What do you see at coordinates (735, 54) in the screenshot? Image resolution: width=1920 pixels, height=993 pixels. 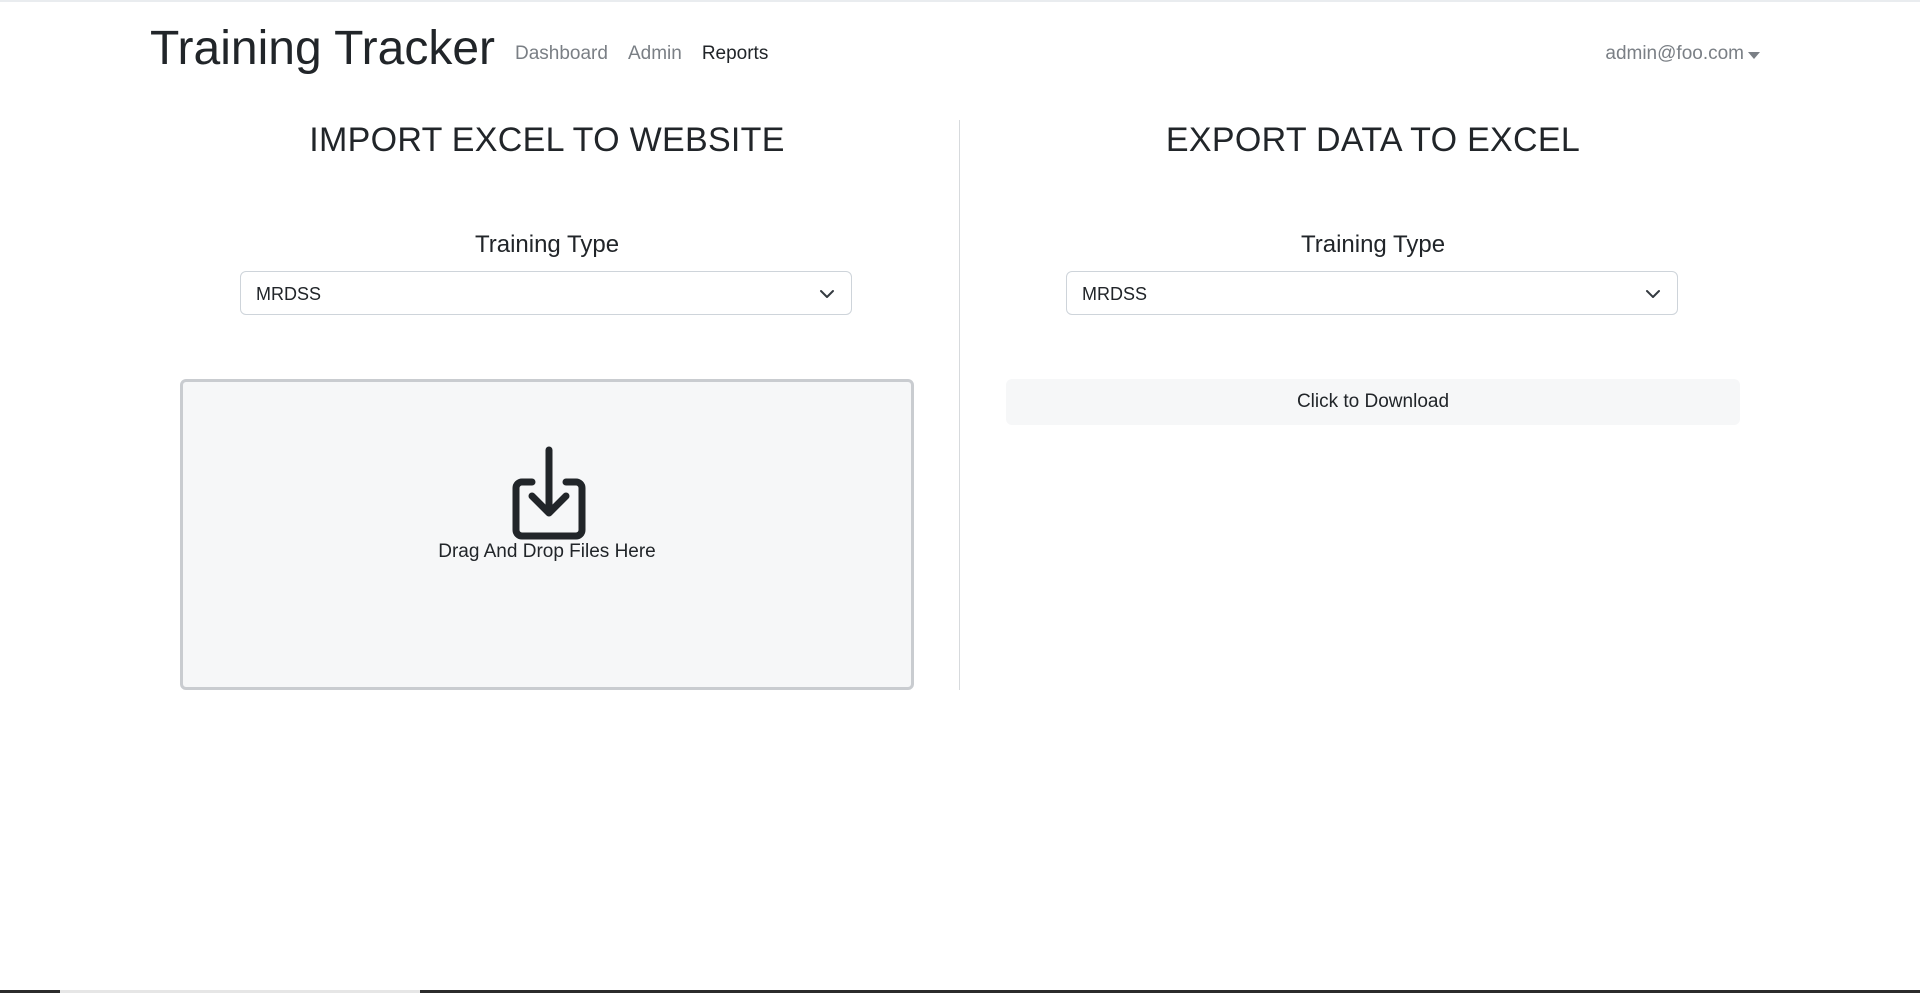 I see `nav-link-reports: Reports` at bounding box center [735, 54].